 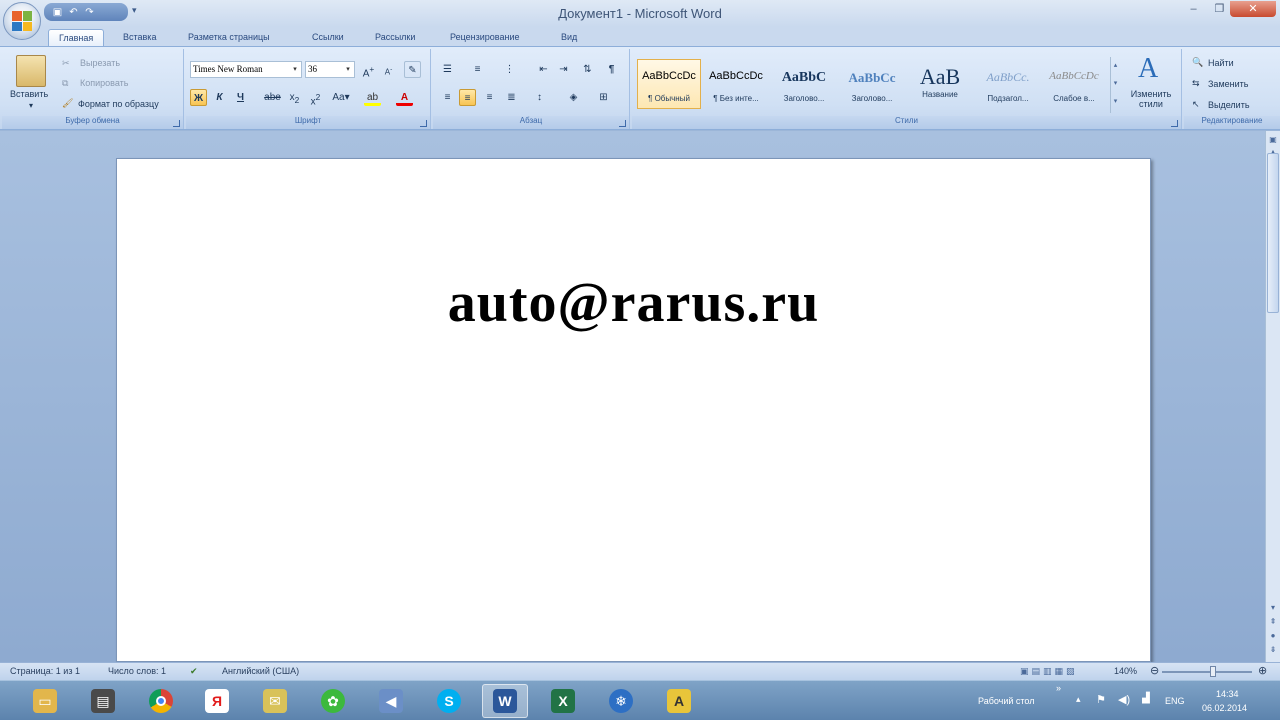 What do you see at coordinates (505, 701) in the screenshot?
I see `taskbar-word: W` at bounding box center [505, 701].